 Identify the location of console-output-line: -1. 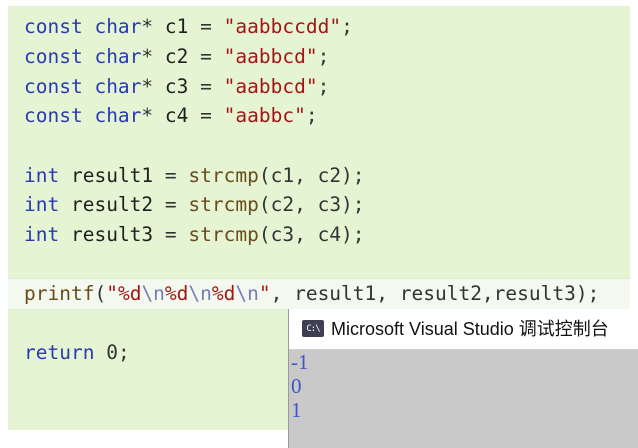
(300, 362).